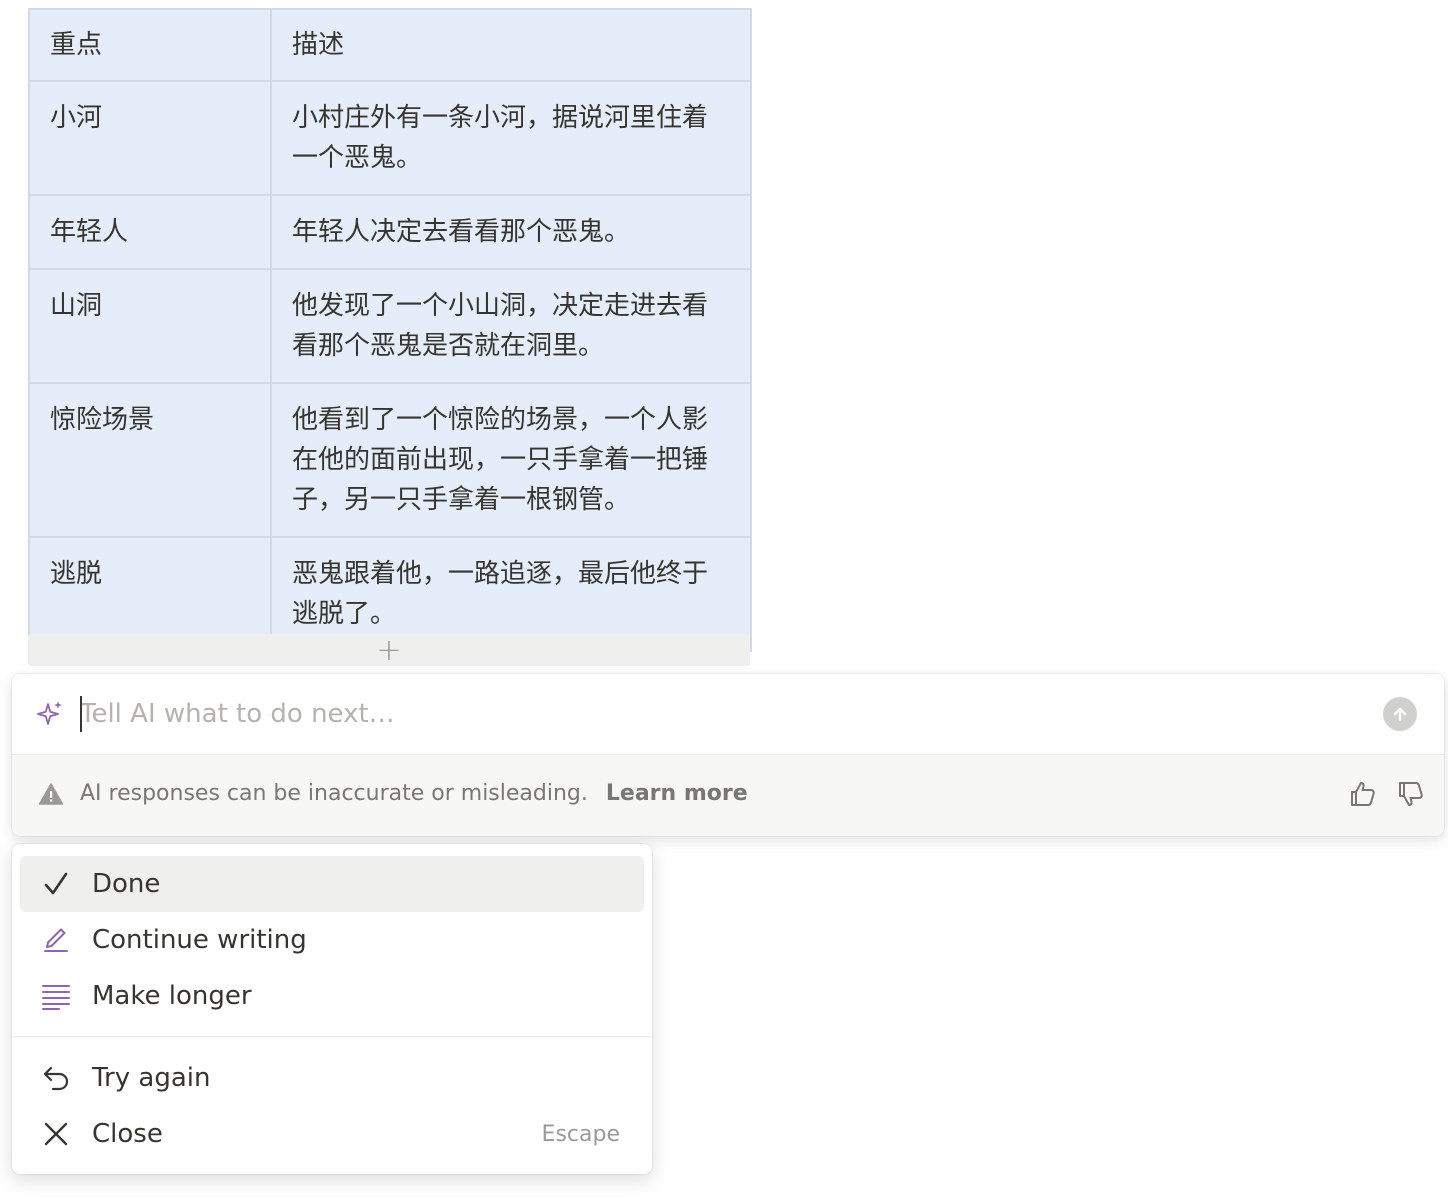 The image size is (1448, 1198). I want to click on menu-item-label: Try again, so click(151, 1078).